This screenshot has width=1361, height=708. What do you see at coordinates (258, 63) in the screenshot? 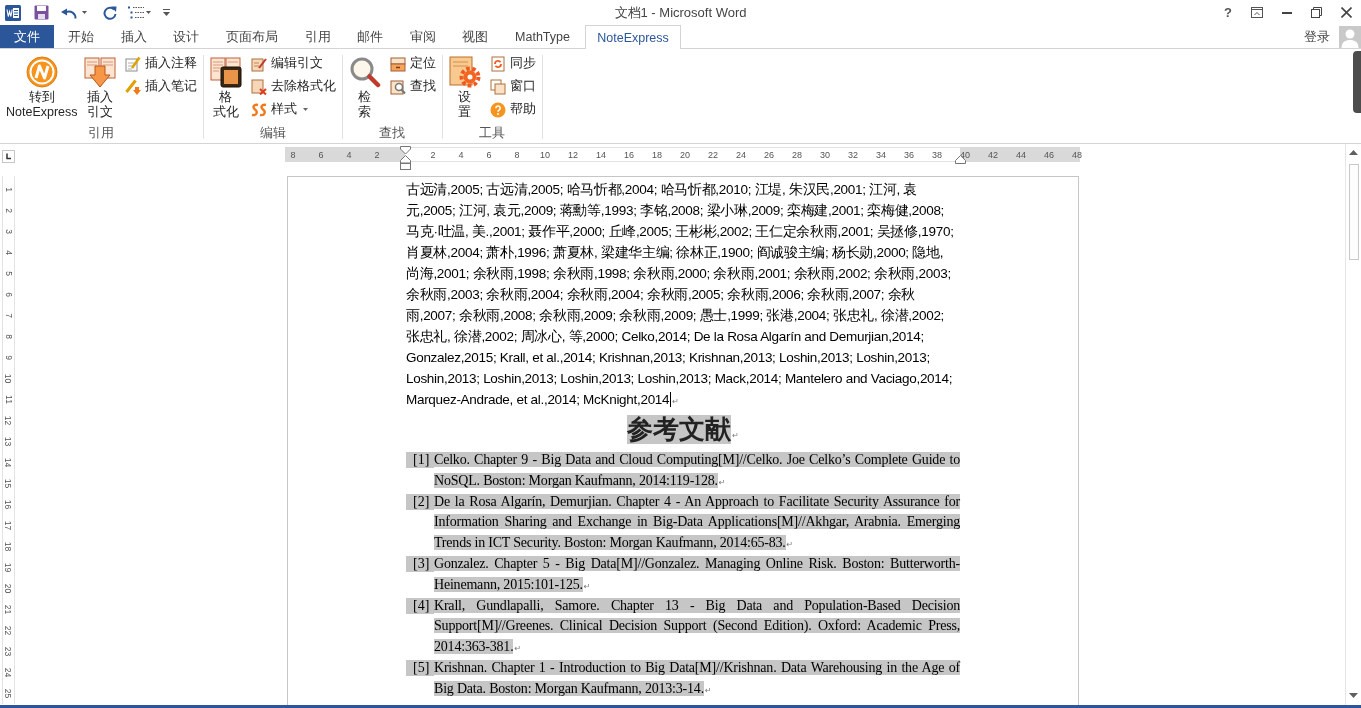
I see `document-pen-icon` at bounding box center [258, 63].